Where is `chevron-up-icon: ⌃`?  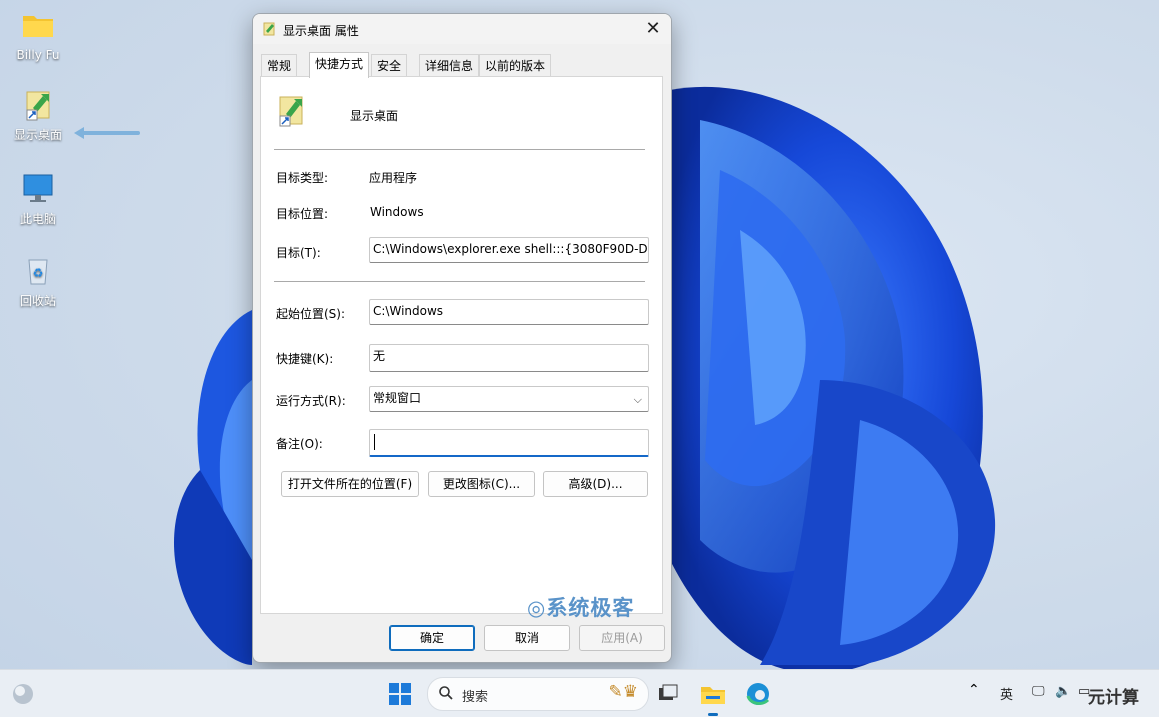
chevron-up-icon: ⌃ is located at coordinates (974, 690).